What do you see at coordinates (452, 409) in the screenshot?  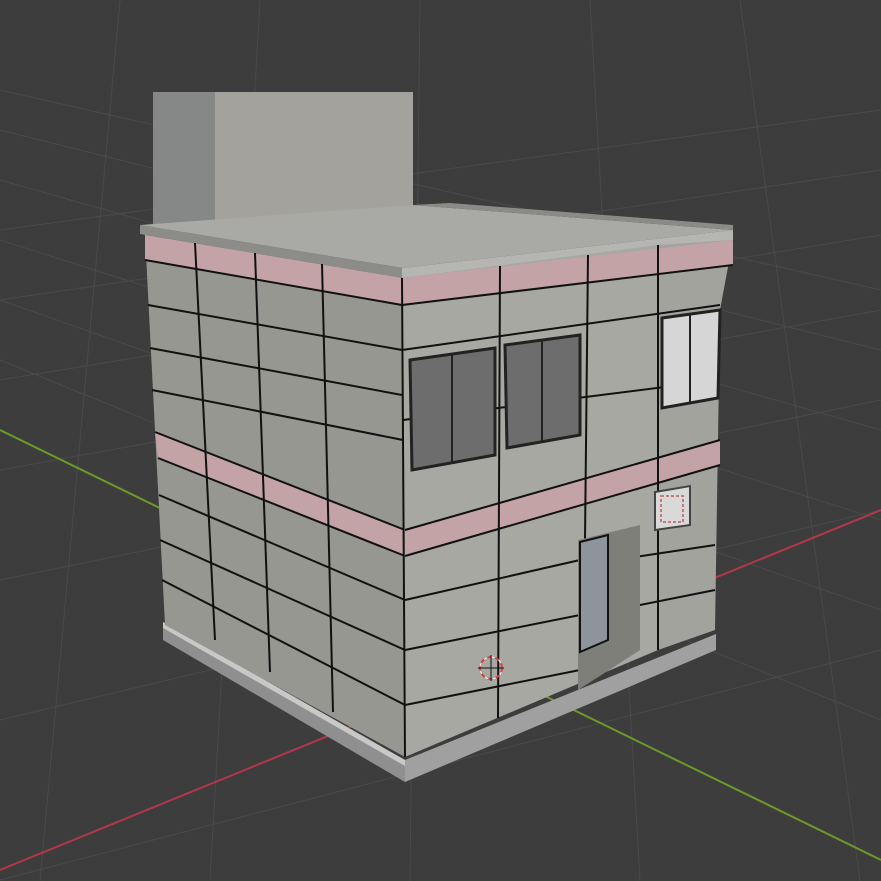 I see `window-left` at bounding box center [452, 409].